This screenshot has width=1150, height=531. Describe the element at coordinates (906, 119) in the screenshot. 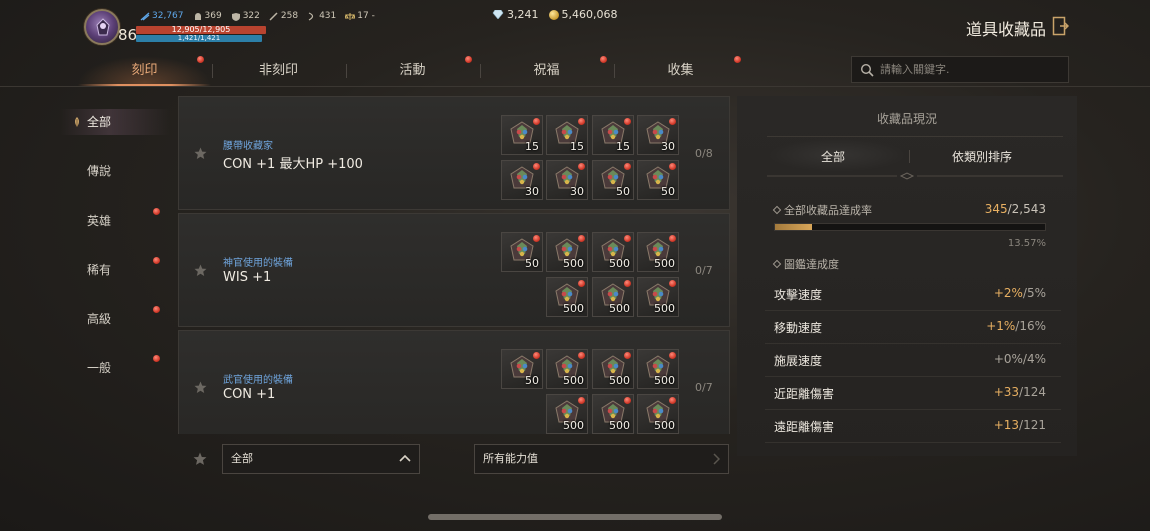

I see `panel-title: 收藏品現況` at that location.